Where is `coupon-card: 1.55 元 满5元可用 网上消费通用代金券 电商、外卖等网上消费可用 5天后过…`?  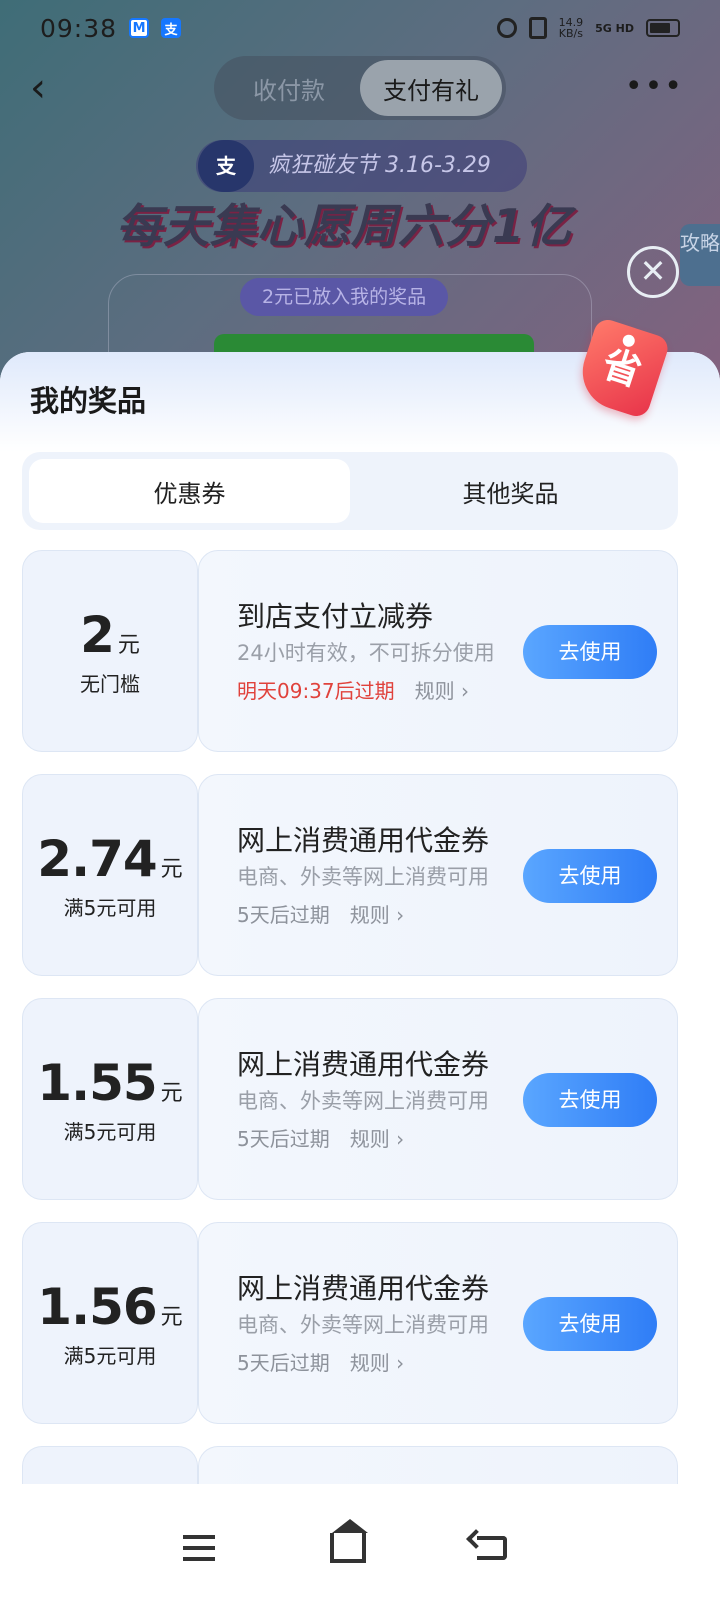 coupon-card: 1.55 元 满5元可用 网上消费通用代金券 电商、外卖等网上消费可用 5天后过… is located at coordinates (350, 1099).